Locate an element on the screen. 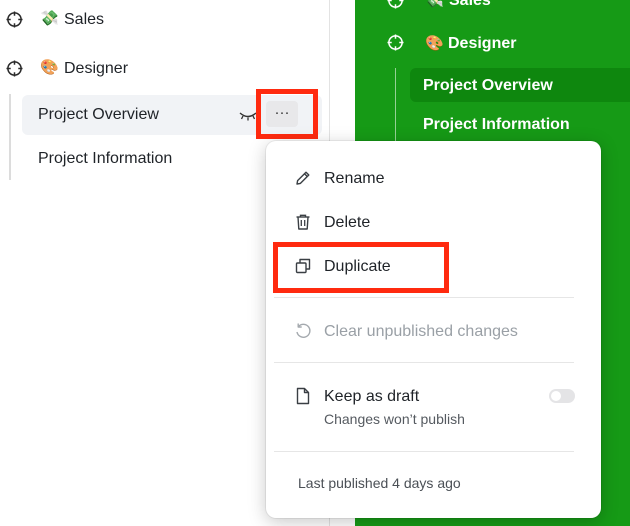  menu-item-label: Delete is located at coordinates (347, 222).